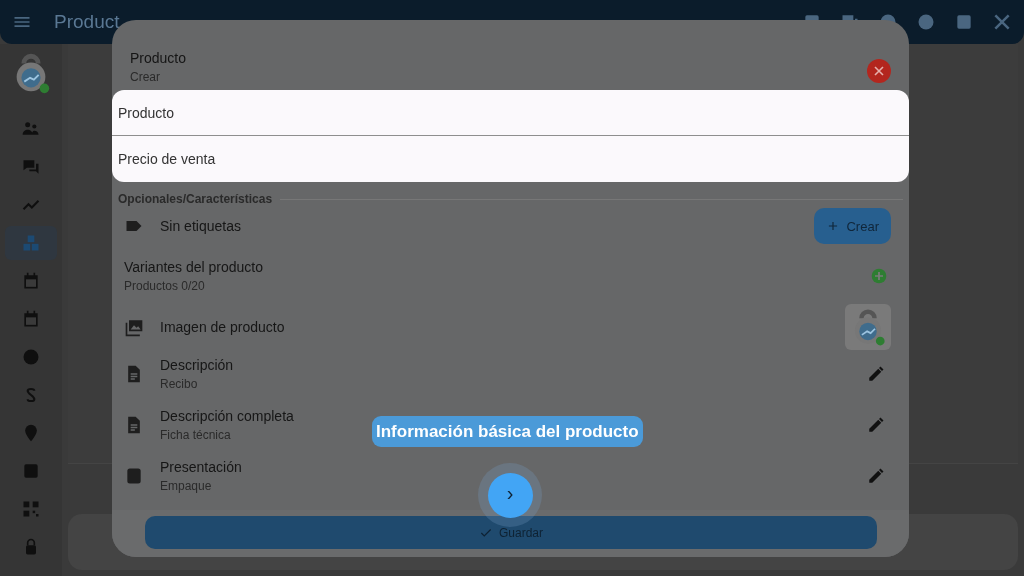 This screenshot has width=1024, height=576. What do you see at coordinates (511, 532) in the screenshot?
I see `save-button: Guardar` at bounding box center [511, 532].